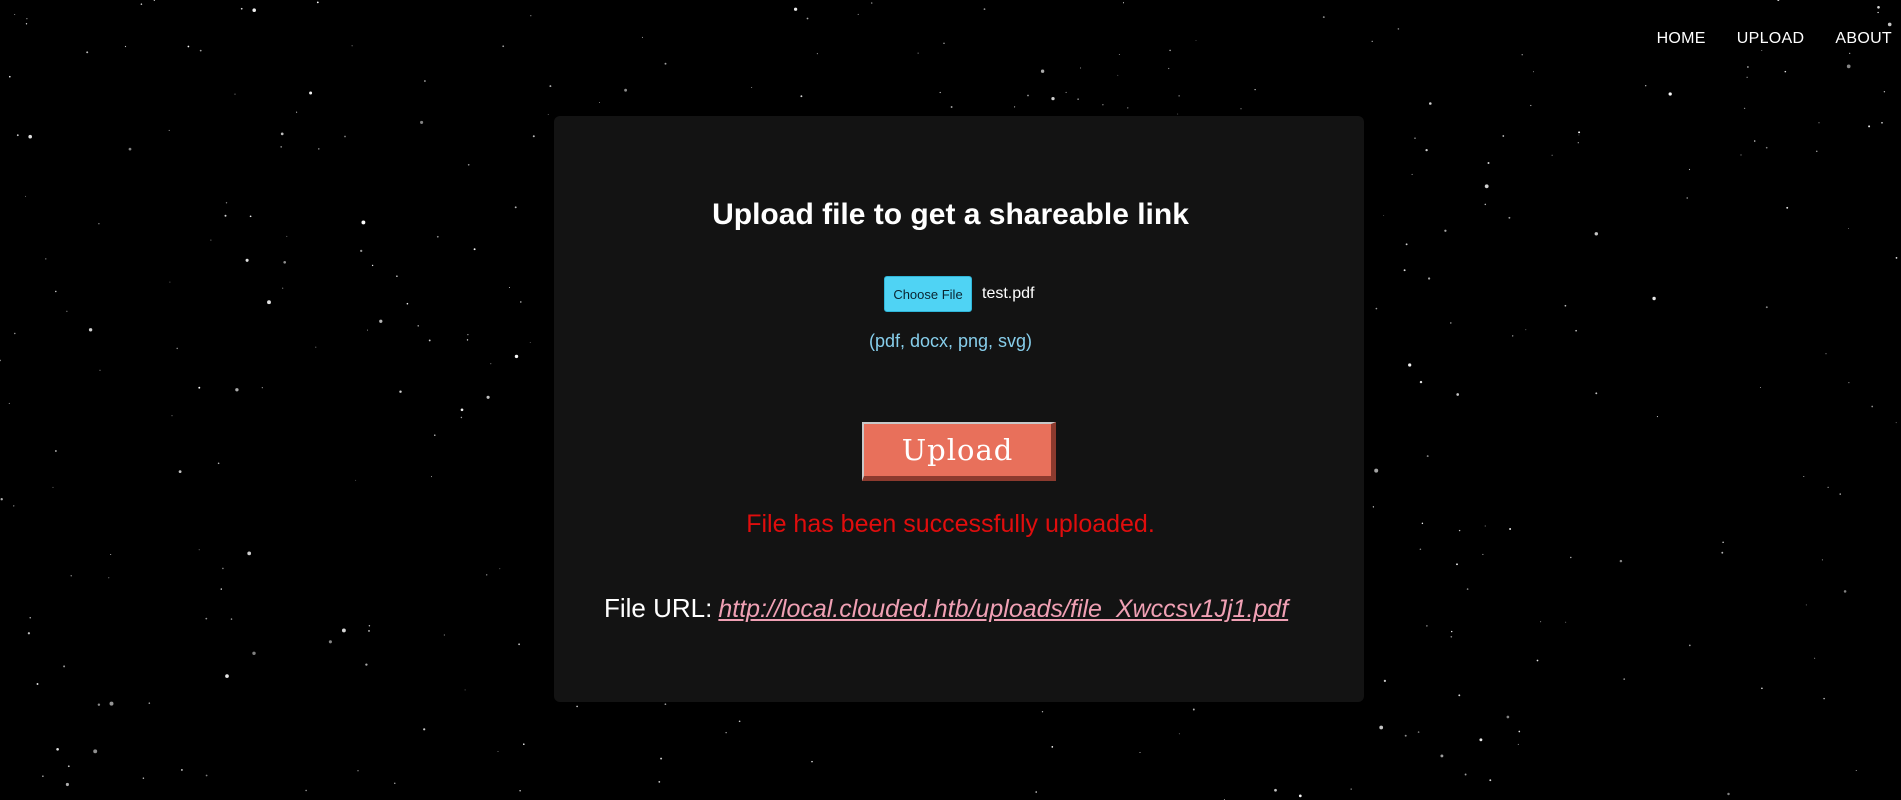 The width and height of the screenshot is (1901, 800). I want to click on upload-button: Upload, so click(959, 451).